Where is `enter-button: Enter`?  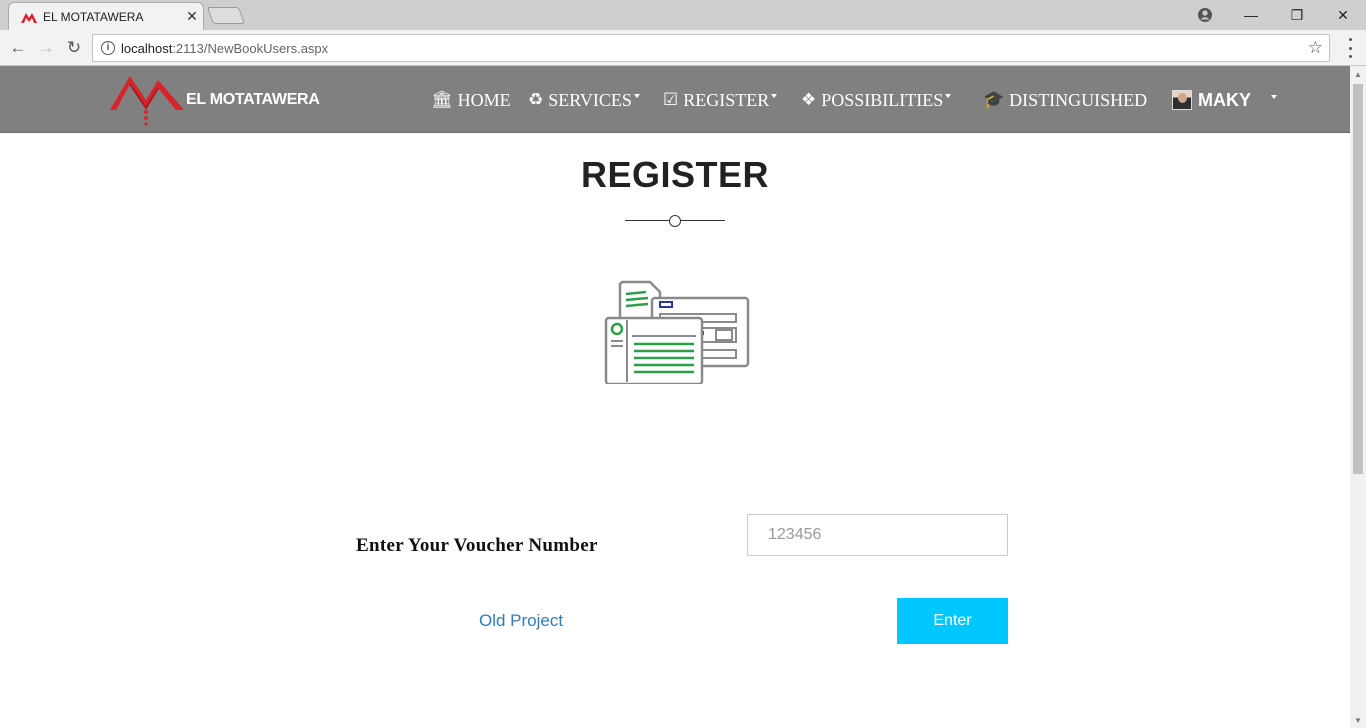
enter-button: Enter is located at coordinates (952, 621).